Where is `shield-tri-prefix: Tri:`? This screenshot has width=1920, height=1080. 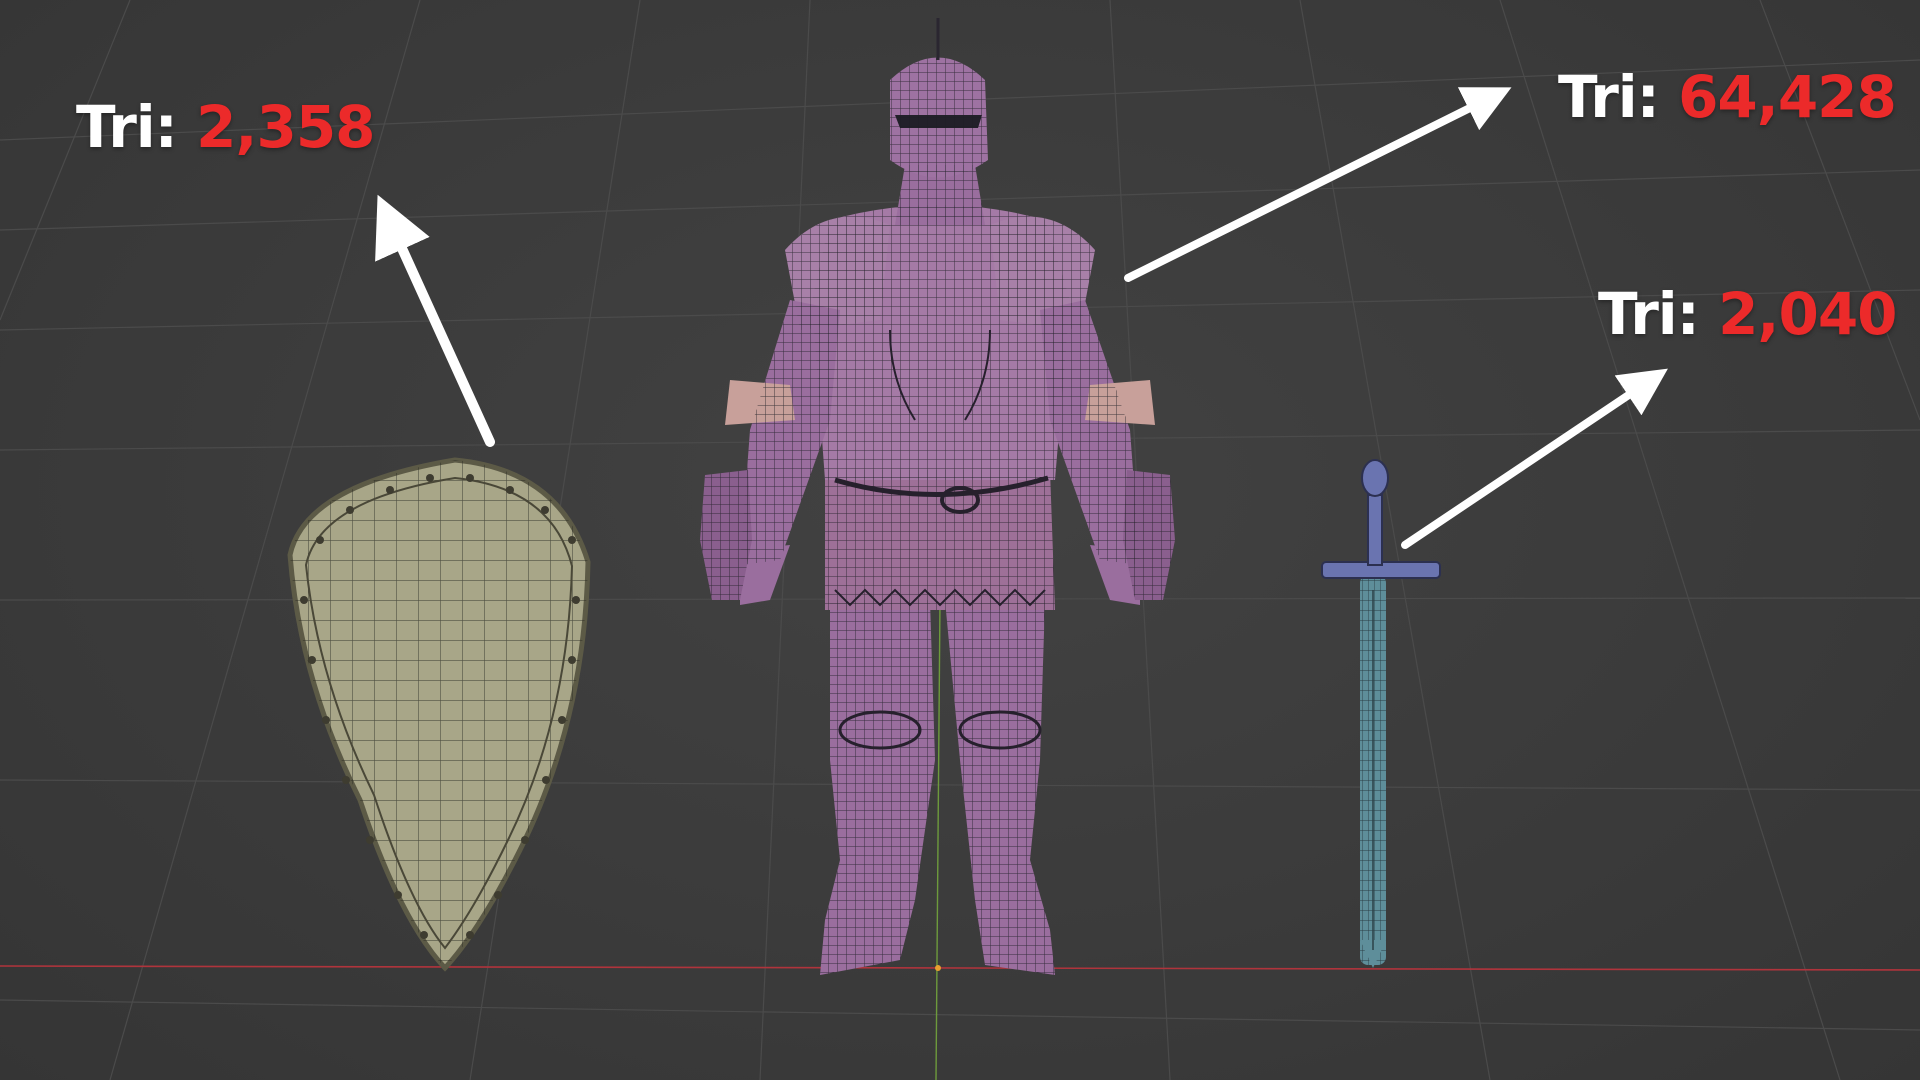
shield-tri-prefix: Tri: is located at coordinates (127, 127).